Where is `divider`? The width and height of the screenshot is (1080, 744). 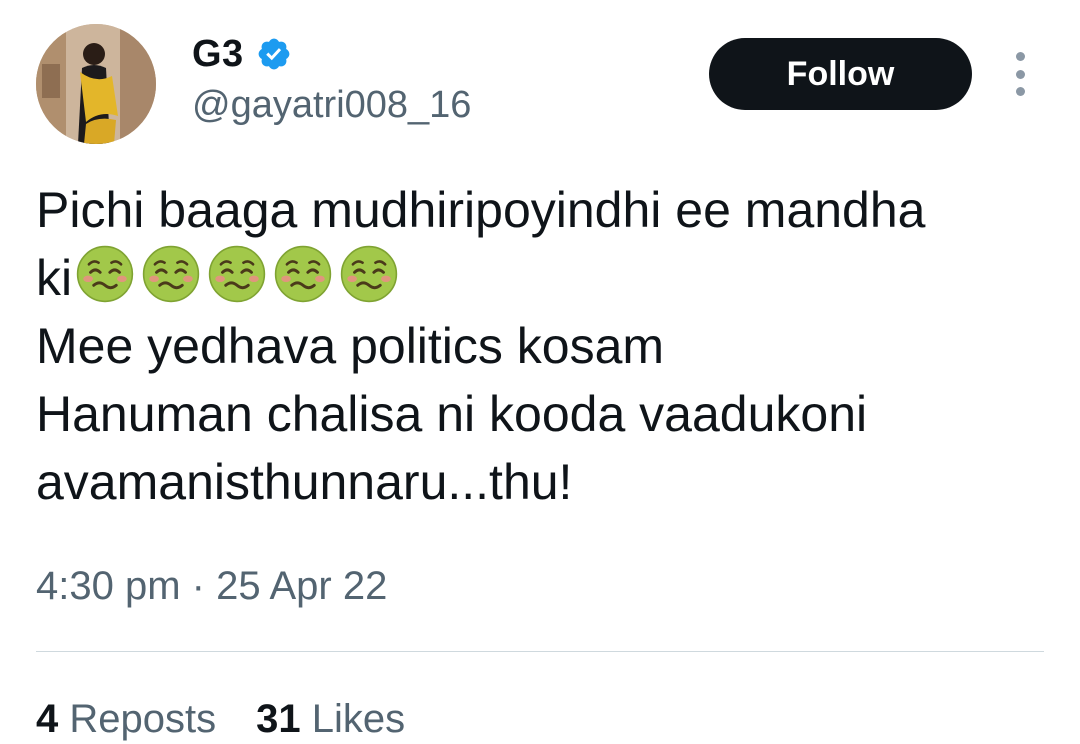
divider is located at coordinates (540, 651).